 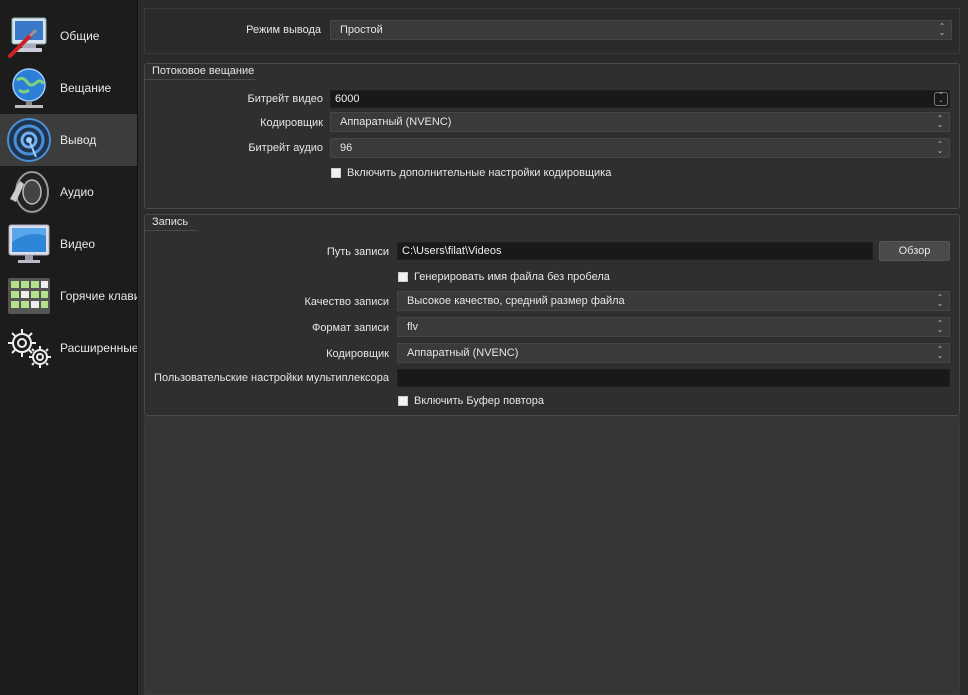 What do you see at coordinates (29, 192) in the screenshot?
I see `speaker-icon` at bounding box center [29, 192].